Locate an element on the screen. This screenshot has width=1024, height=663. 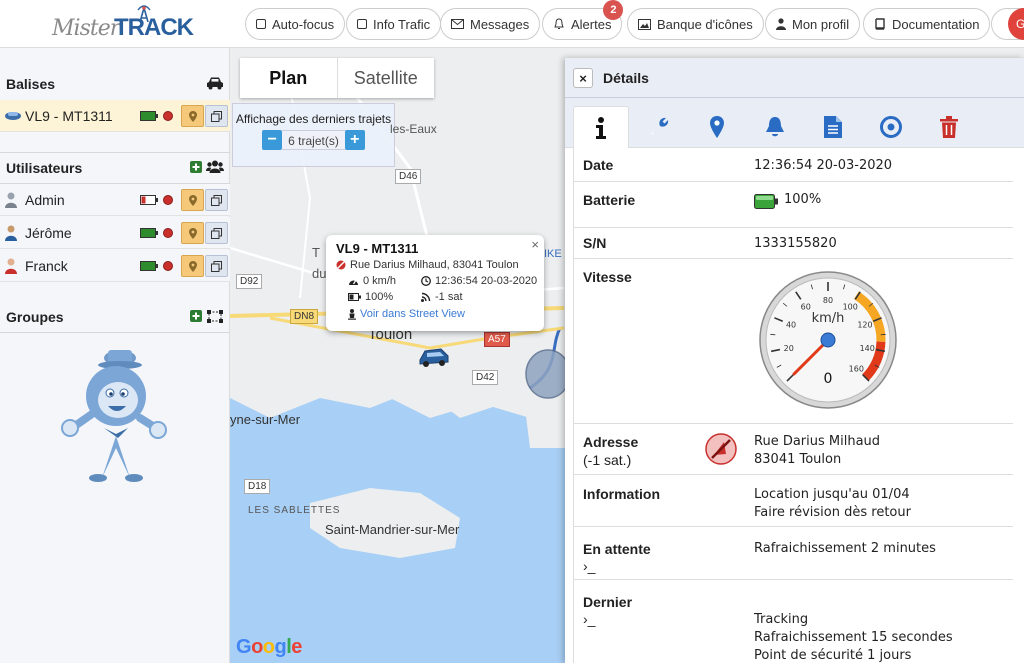
users-title: Utilisateurs is located at coordinates (44, 168).